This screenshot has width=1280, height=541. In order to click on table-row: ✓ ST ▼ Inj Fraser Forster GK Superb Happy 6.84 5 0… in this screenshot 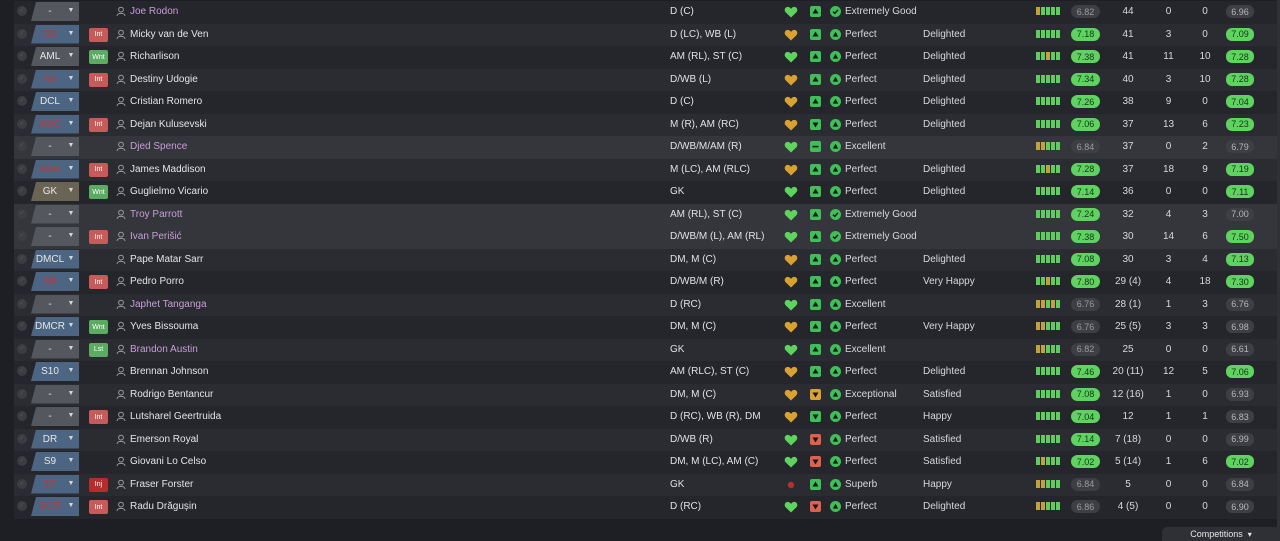, I will do `click(647, 484)`.